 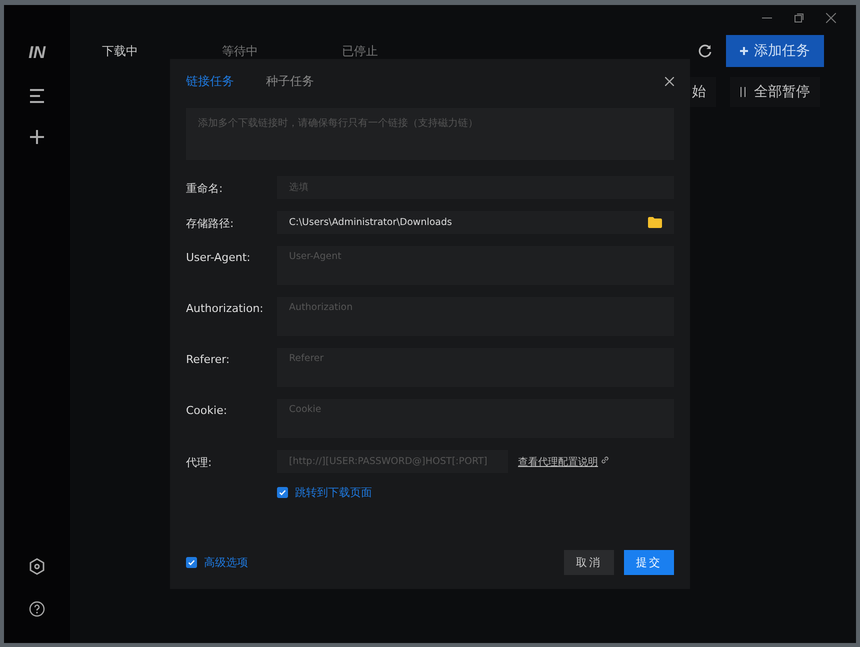 I want to click on advanced-option-label: 高级选项, so click(x=226, y=562).